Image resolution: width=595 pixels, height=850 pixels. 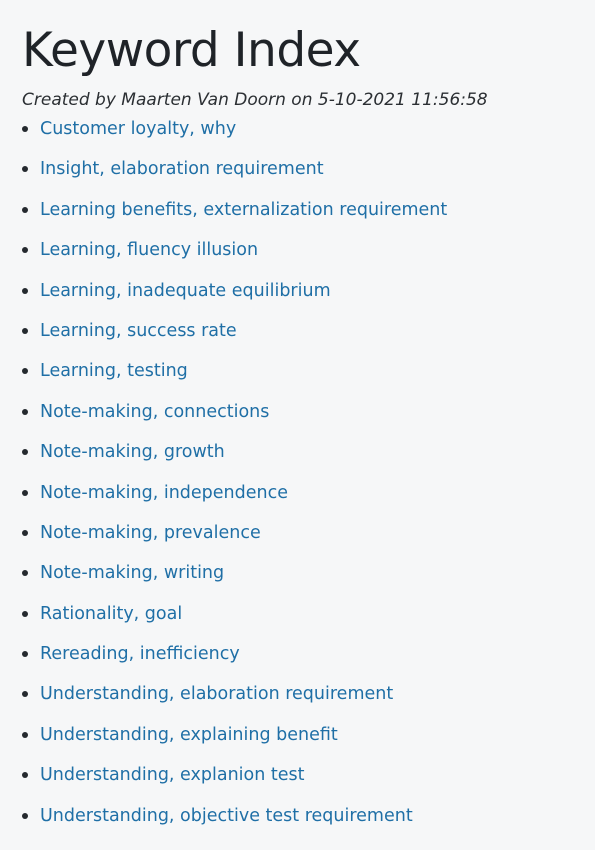 I want to click on list-item: Learning, success rate, so click(x=308, y=341).